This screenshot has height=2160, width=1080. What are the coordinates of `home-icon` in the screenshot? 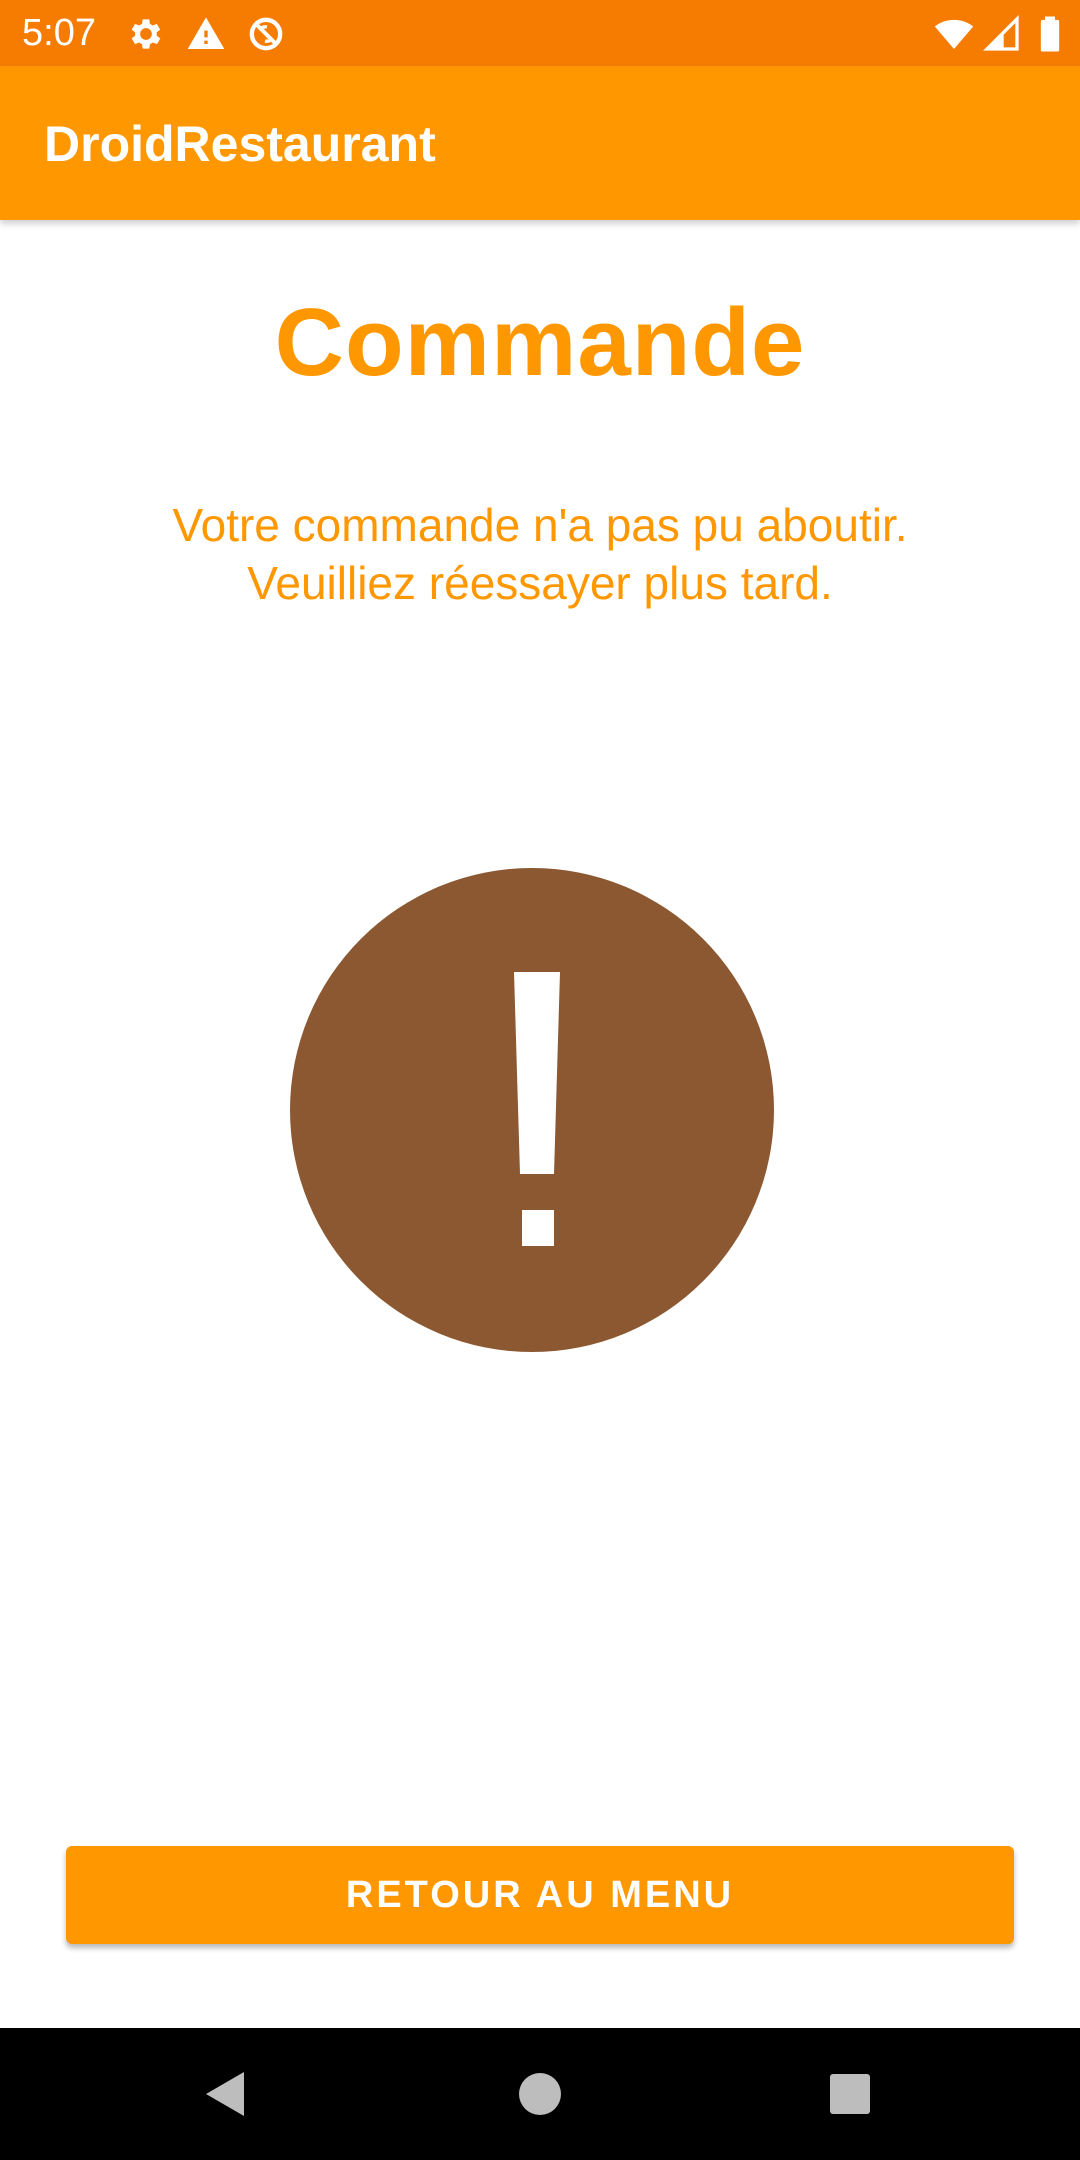 It's located at (540, 2094).